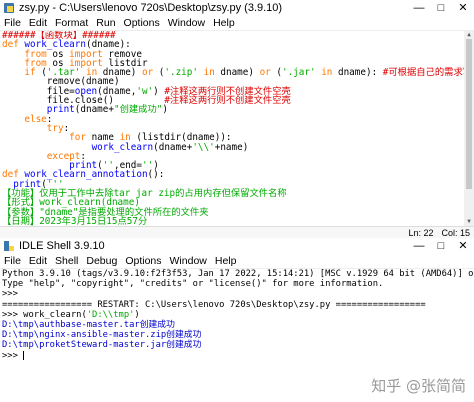  Describe the element at coordinates (143, 261) in the screenshot. I see `shell-menu-options: Options` at that location.